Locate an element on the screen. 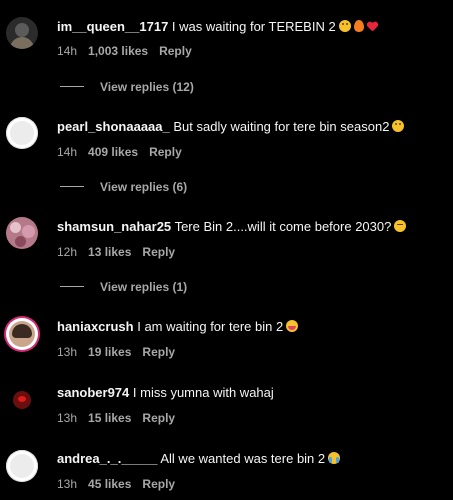 The height and width of the screenshot is (500, 453). comment-username: shamsun_nahar25 is located at coordinates (114, 226).